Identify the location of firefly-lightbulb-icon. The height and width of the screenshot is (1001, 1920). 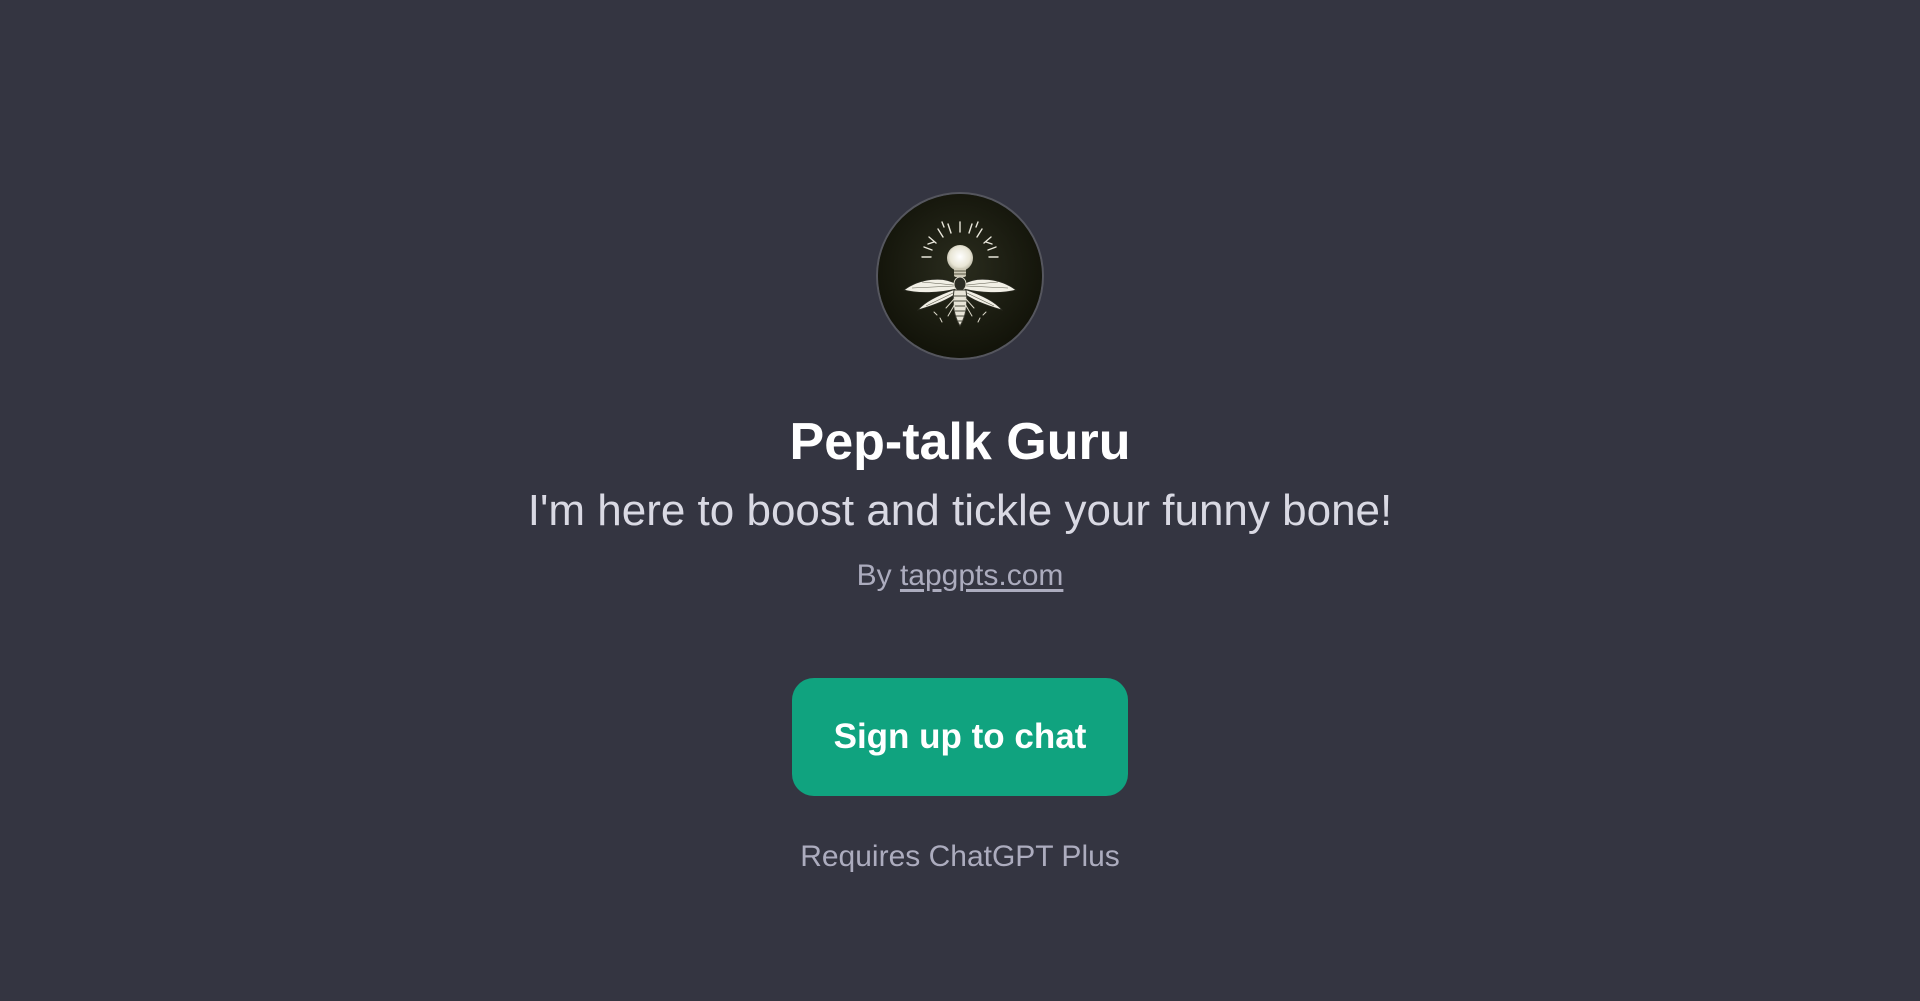
(960, 276).